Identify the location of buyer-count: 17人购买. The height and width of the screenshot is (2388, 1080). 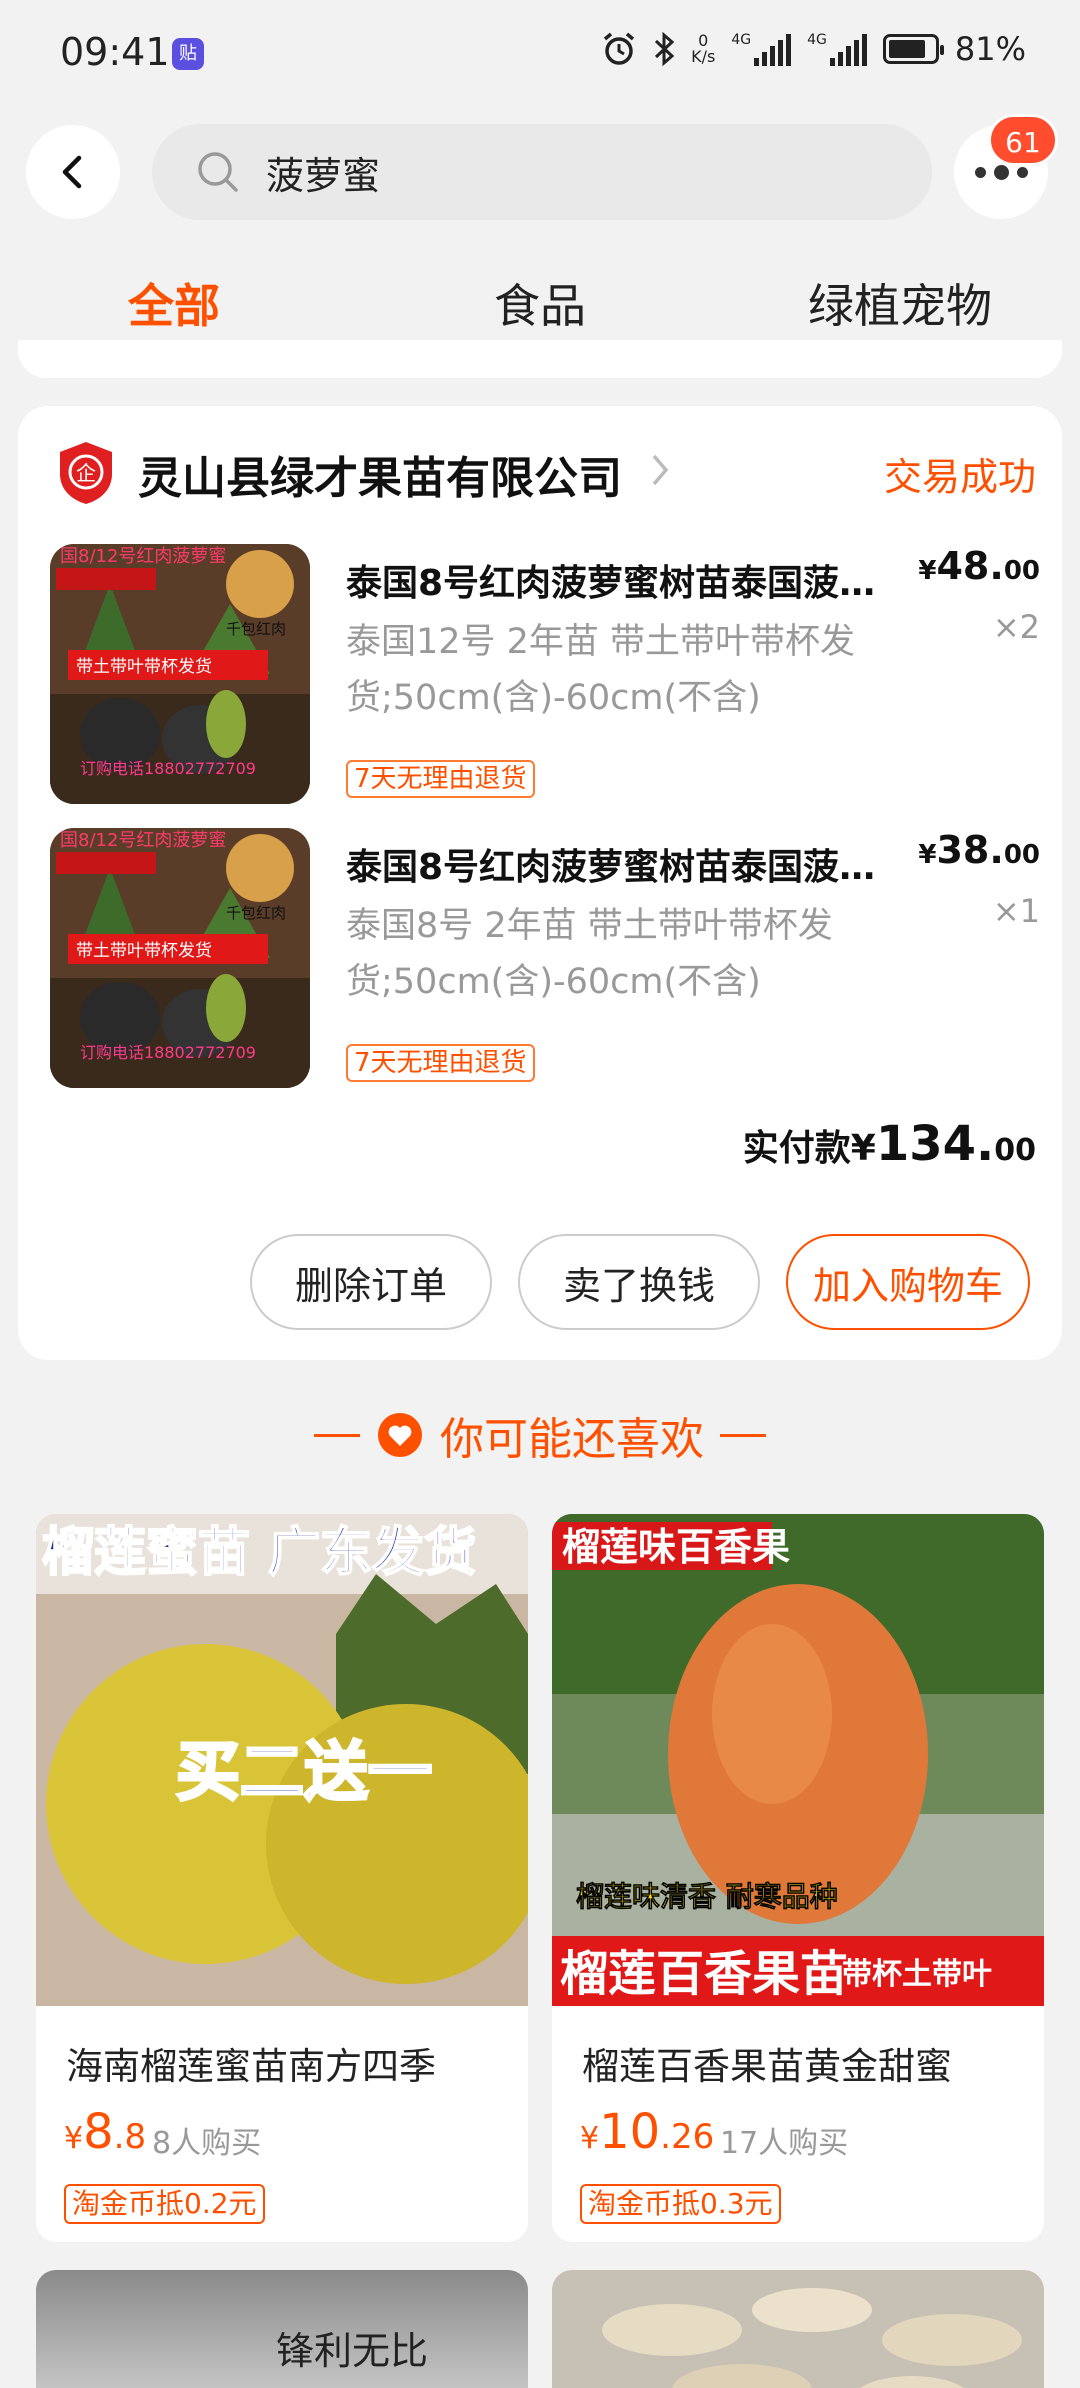
(784, 2143).